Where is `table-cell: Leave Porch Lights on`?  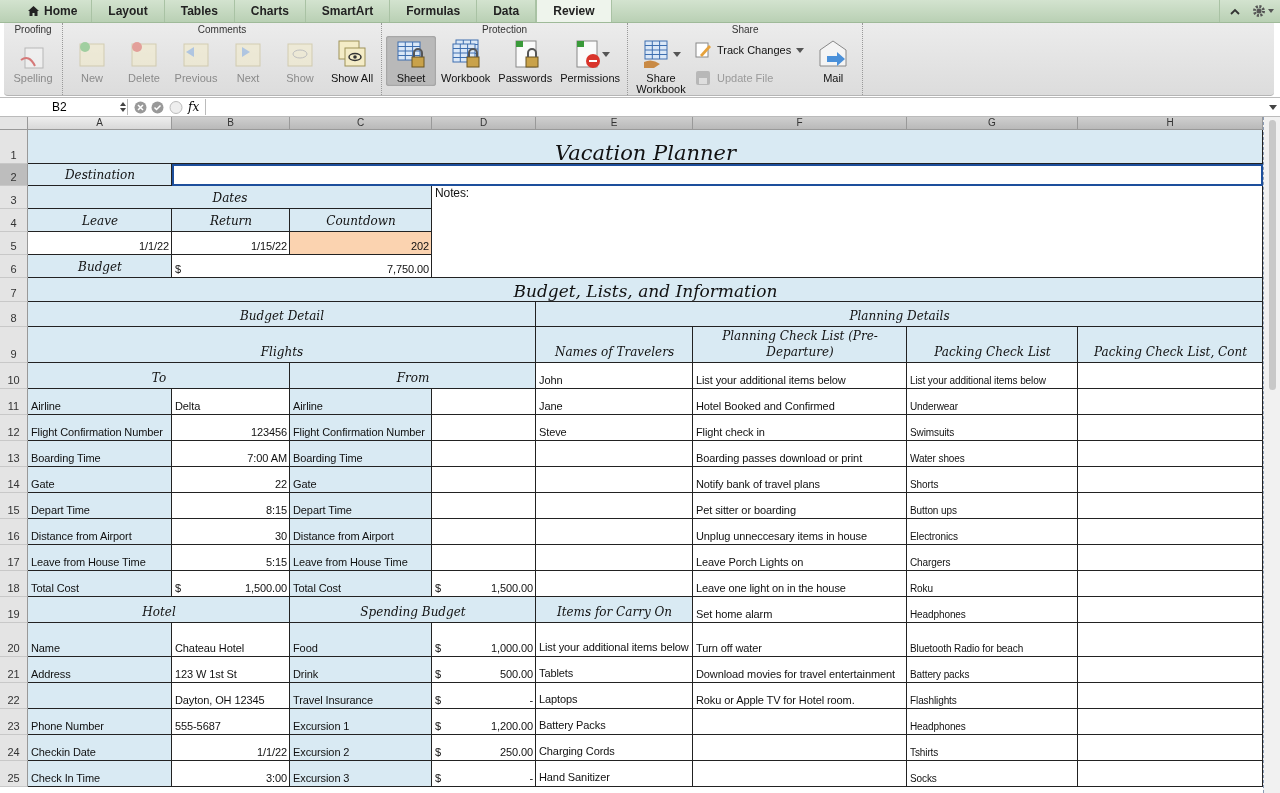 table-cell: Leave Porch Lights on is located at coordinates (800, 558).